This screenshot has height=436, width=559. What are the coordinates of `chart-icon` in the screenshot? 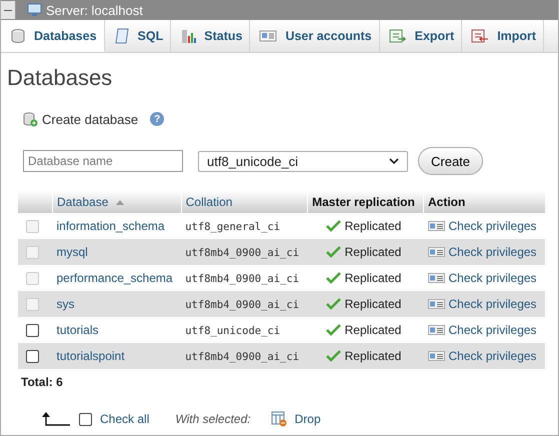 It's located at (188, 36).